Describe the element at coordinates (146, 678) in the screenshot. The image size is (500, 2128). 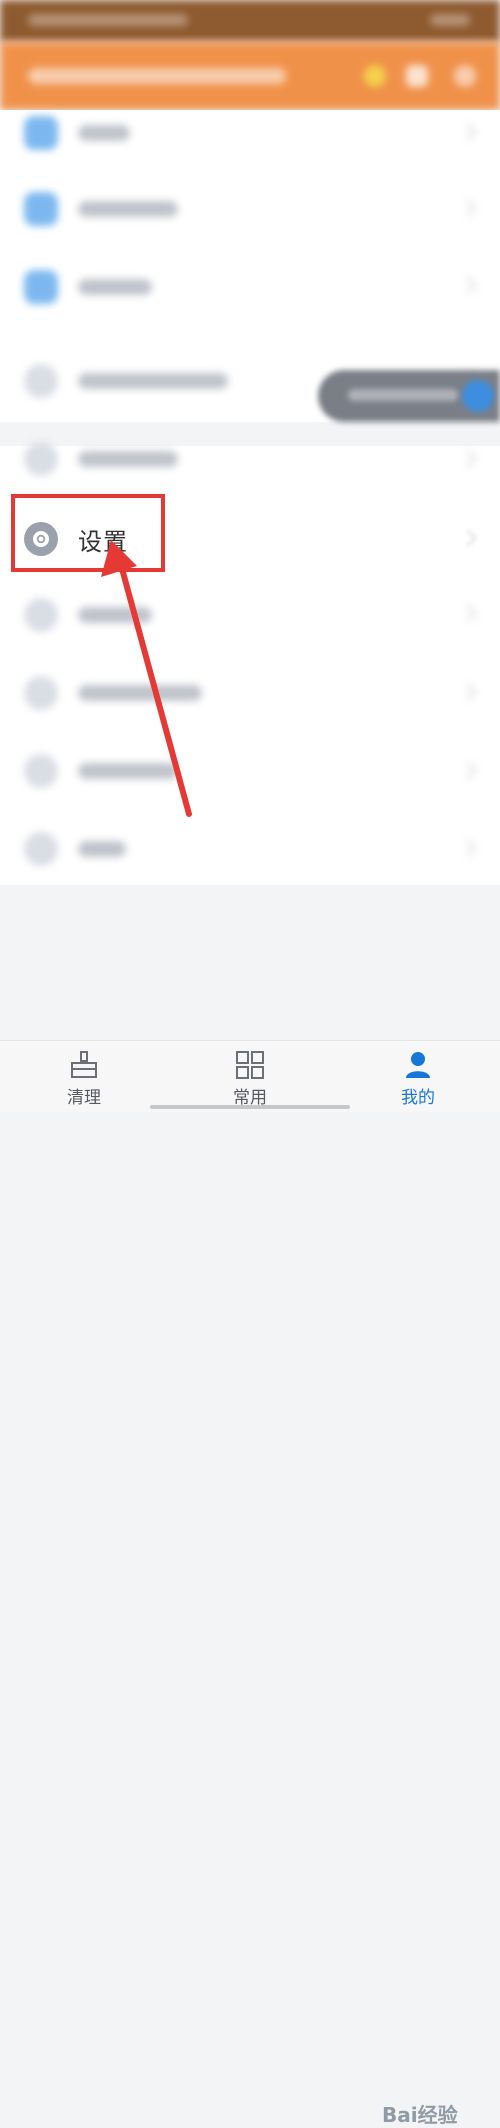
I see `annotation-arrow-icon` at that location.